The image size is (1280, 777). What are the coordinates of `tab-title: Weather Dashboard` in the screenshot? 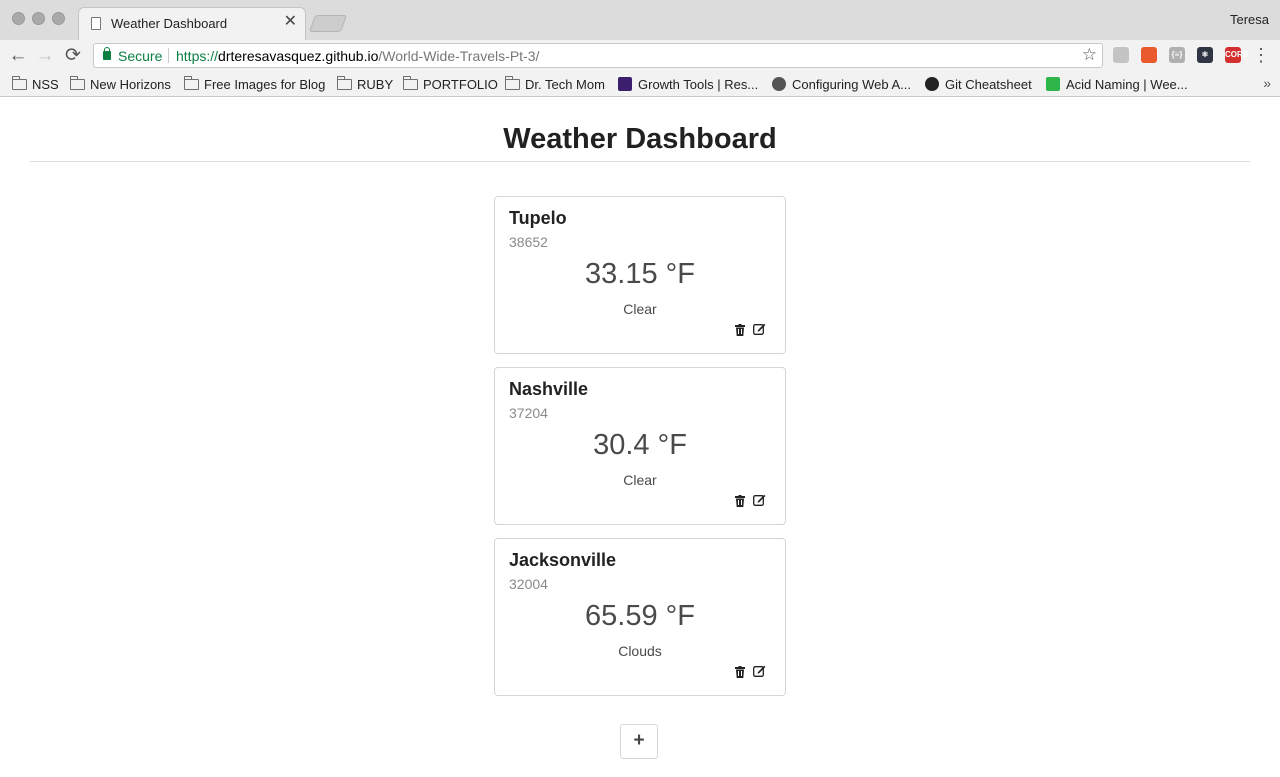 It's located at (169, 23).